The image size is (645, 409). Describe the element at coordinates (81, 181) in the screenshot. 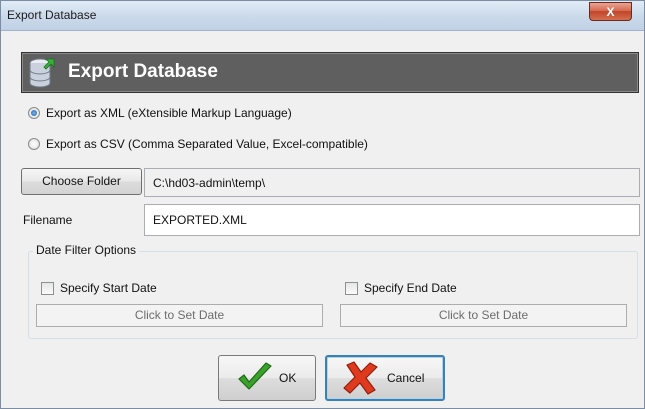

I see `choose-folder-button: Choose Folder` at that location.